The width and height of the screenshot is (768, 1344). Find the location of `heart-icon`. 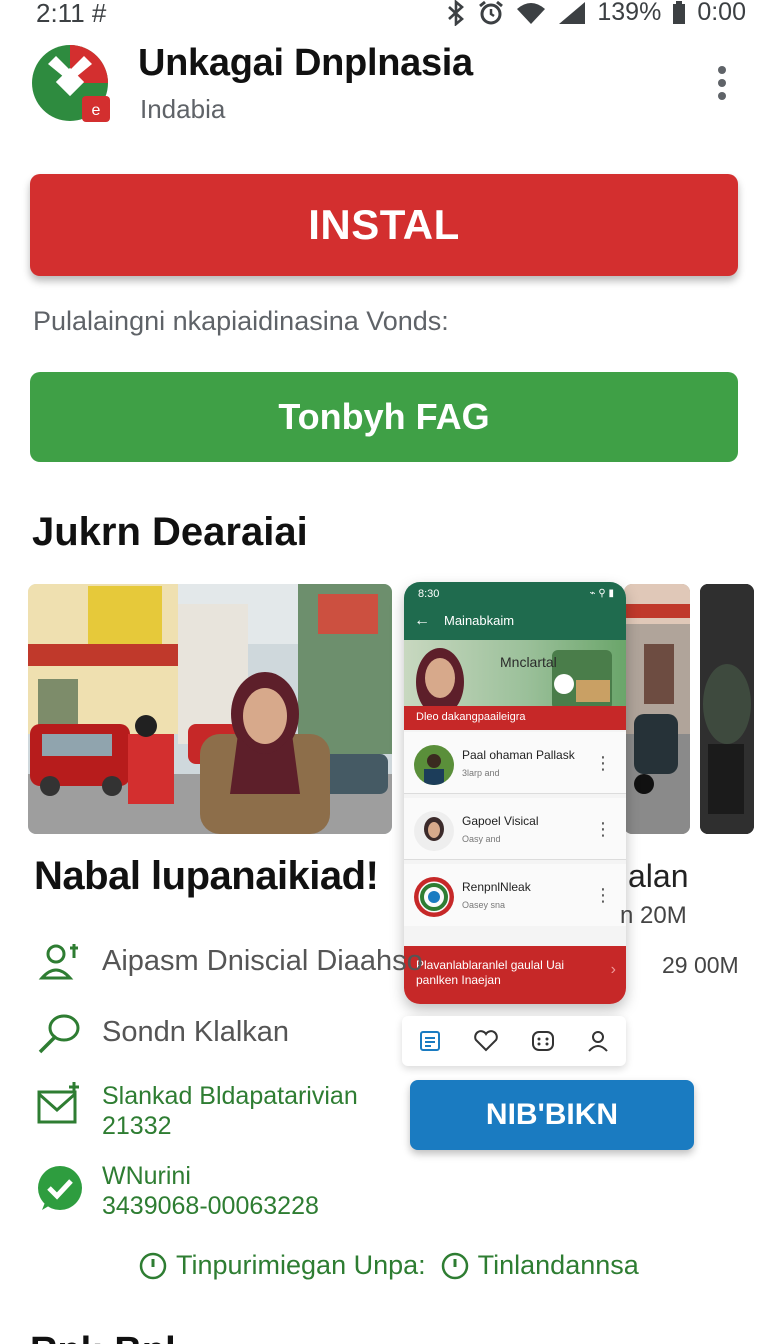

heart-icon is located at coordinates (486, 1041).